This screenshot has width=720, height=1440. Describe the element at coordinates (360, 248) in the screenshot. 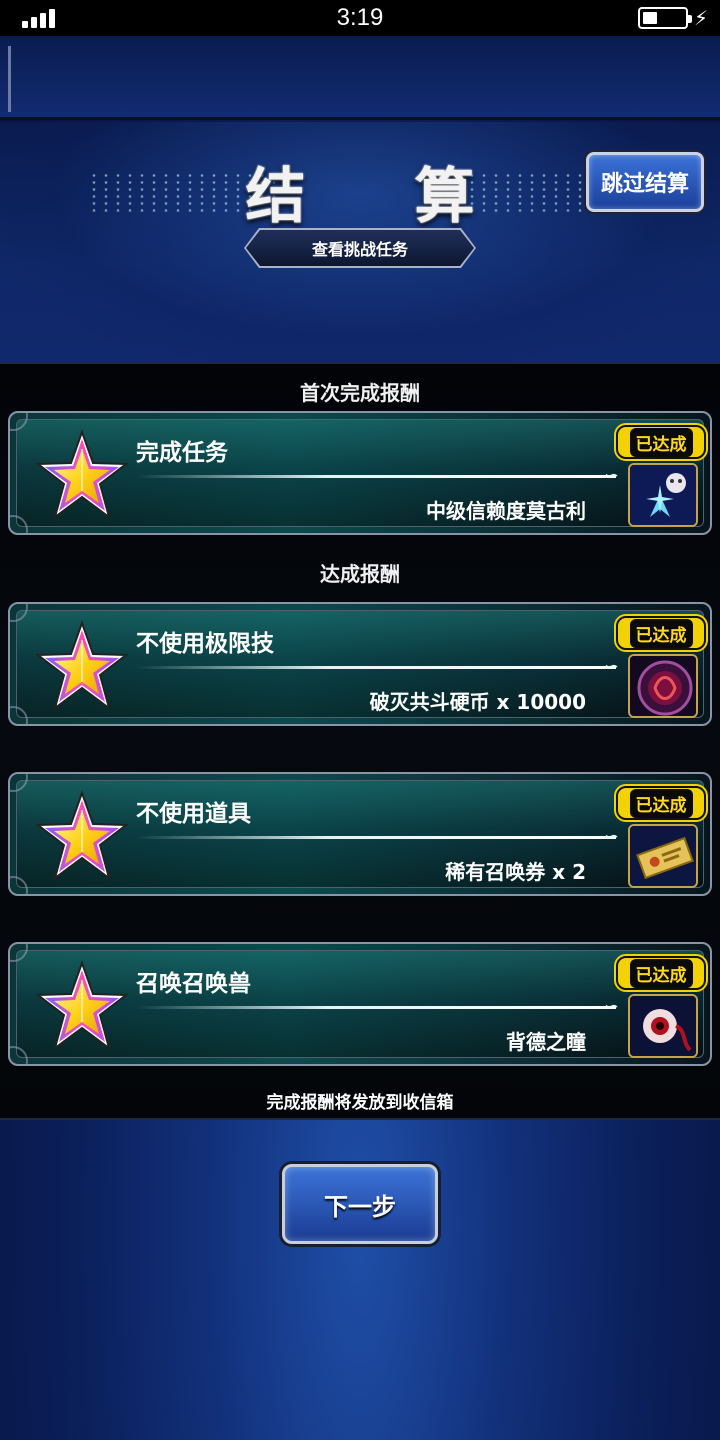

I see `view-challenge-tasks-button: 查看挑战任务` at that location.